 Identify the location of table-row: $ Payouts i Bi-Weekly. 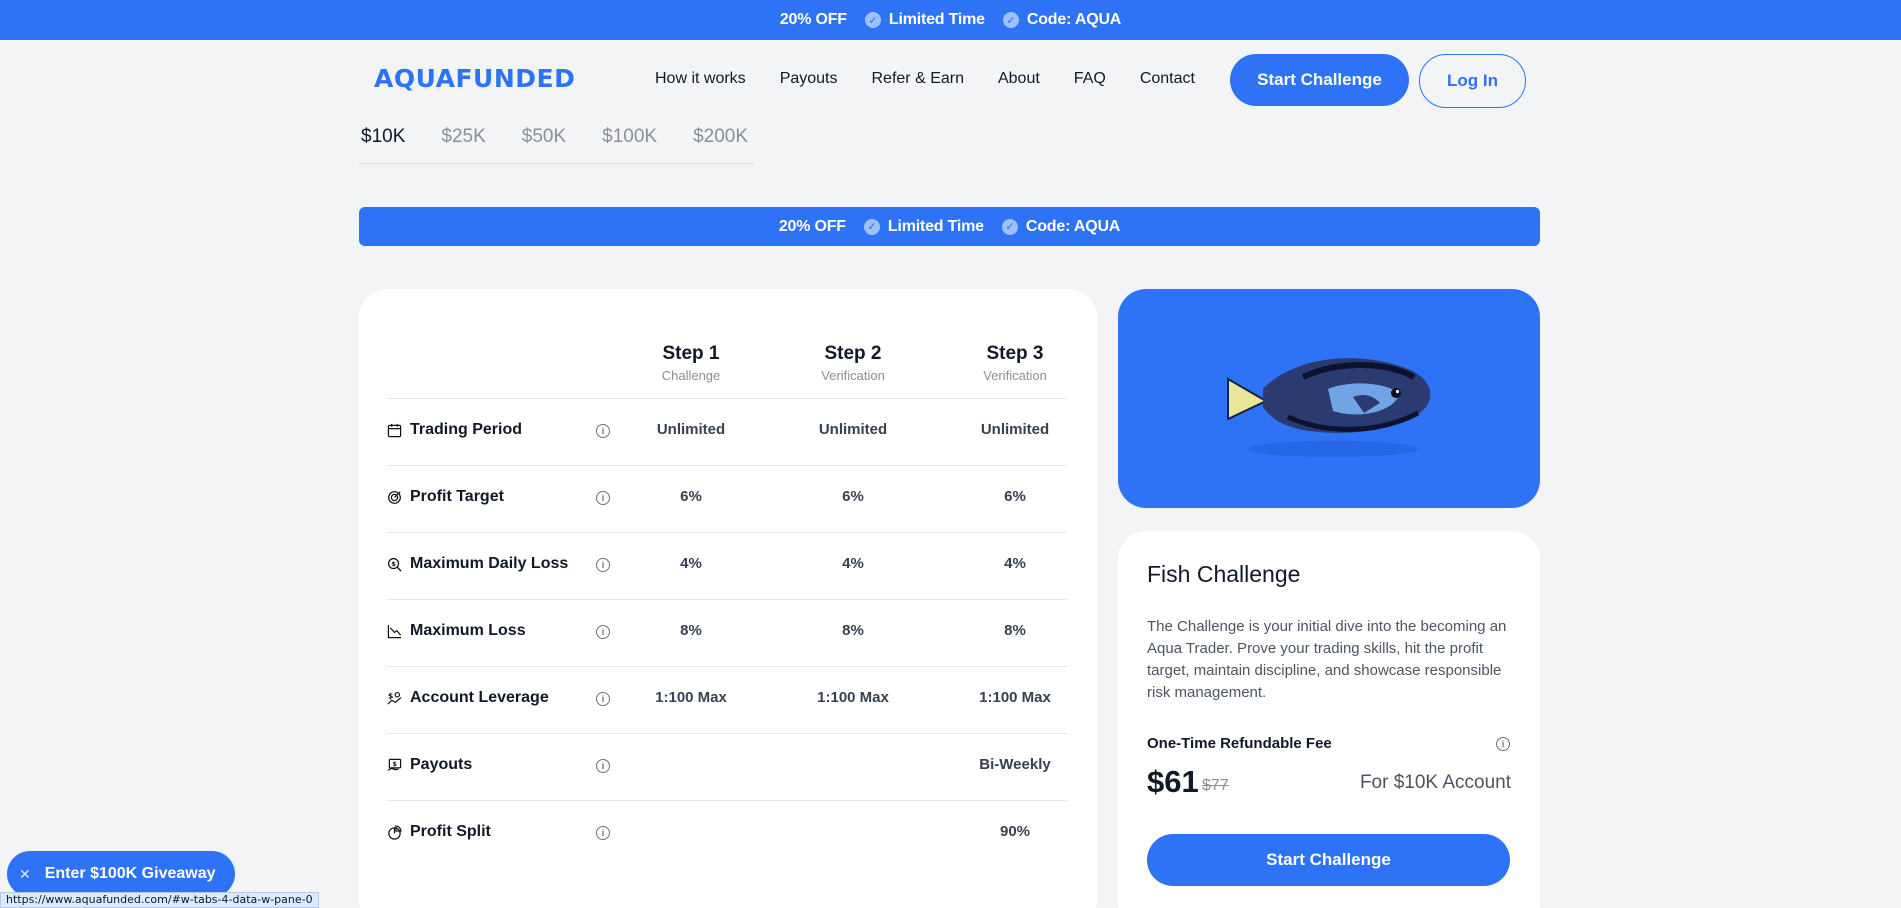
(727, 766).